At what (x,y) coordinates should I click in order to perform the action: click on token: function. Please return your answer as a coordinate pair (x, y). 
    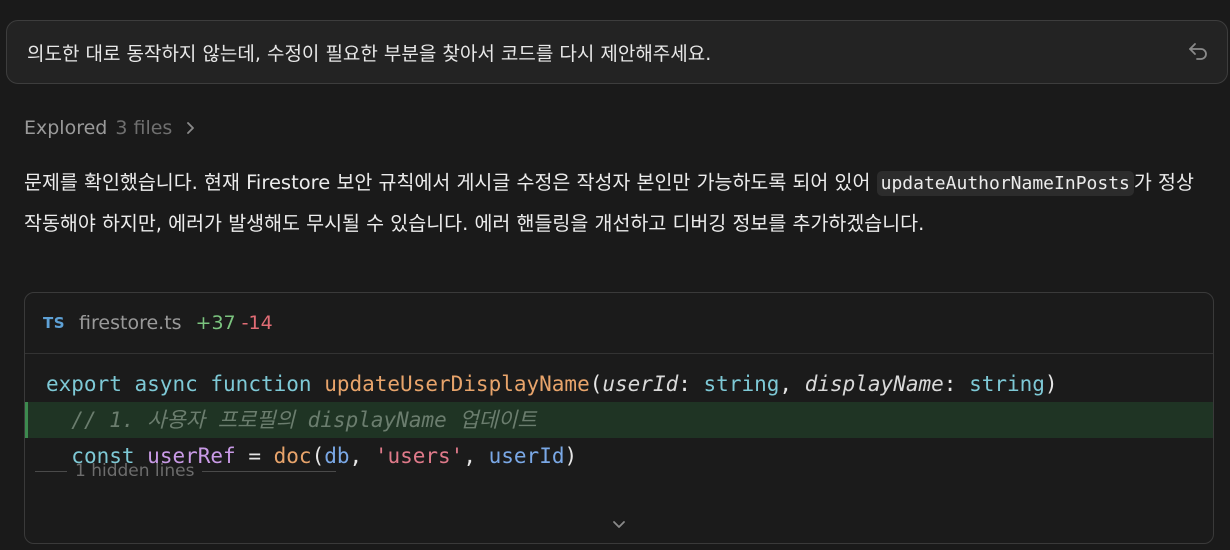
    Looking at the image, I should click on (261, 384).